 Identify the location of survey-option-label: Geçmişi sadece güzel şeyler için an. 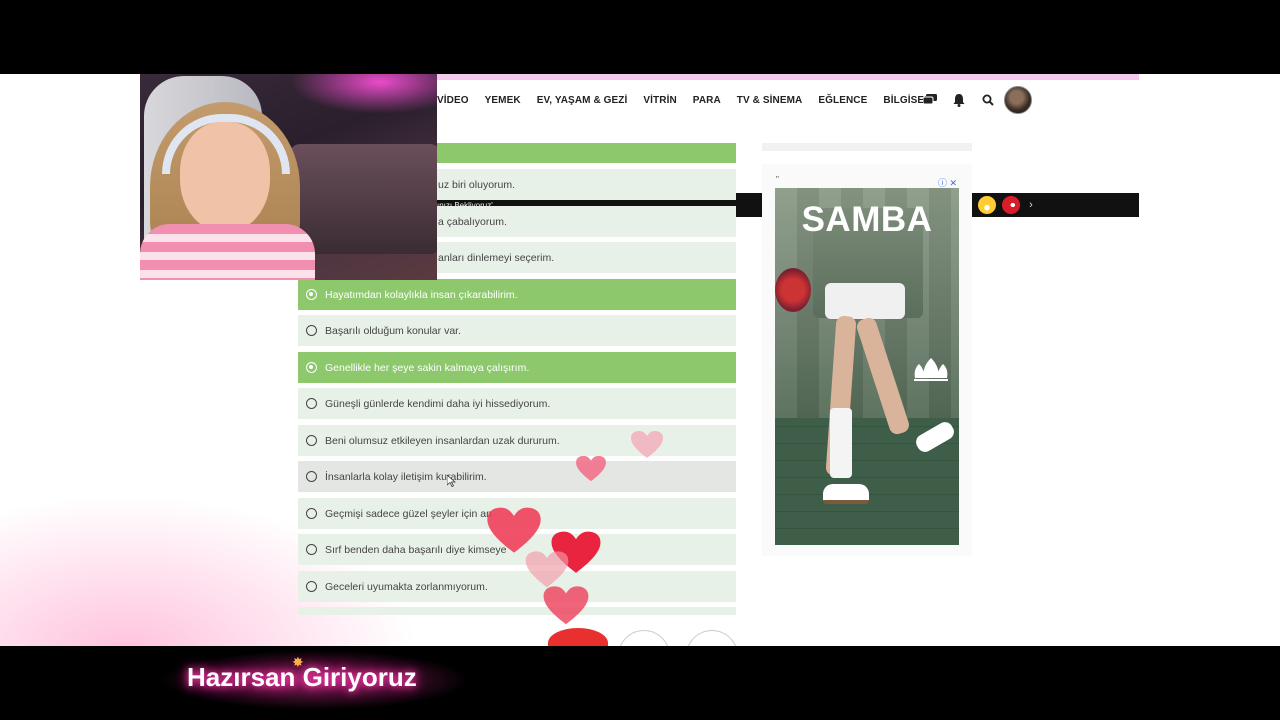
(408, 513).